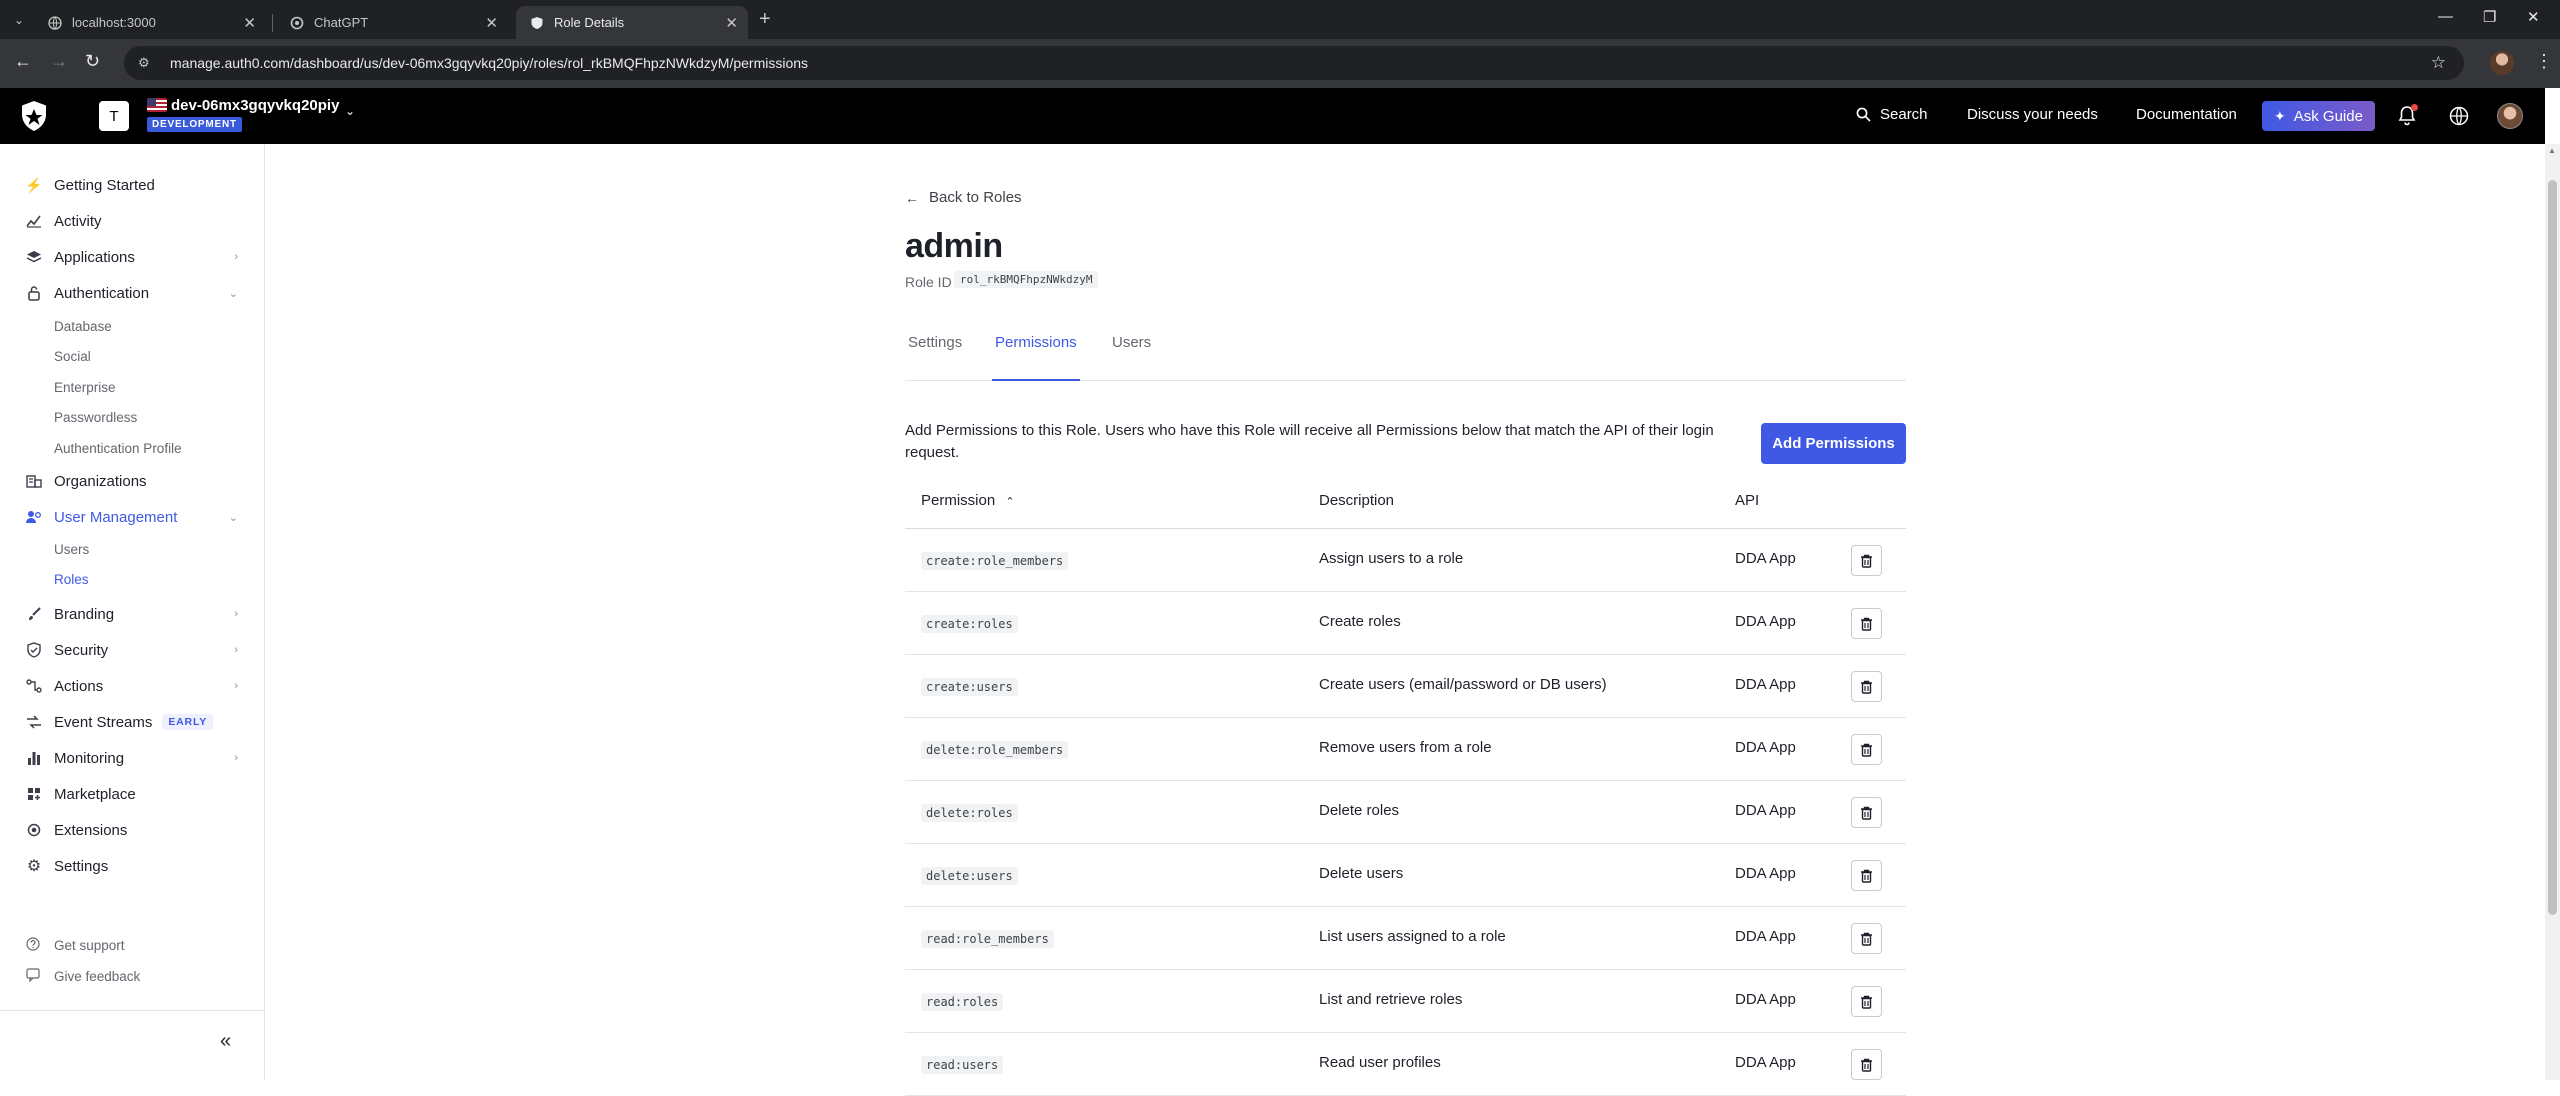 The image size is (2560, 1096). What do you see at coordinates (537, 23) in the screenshot?
I see `auth0-shield-icon` at bounding box center [537, 23].